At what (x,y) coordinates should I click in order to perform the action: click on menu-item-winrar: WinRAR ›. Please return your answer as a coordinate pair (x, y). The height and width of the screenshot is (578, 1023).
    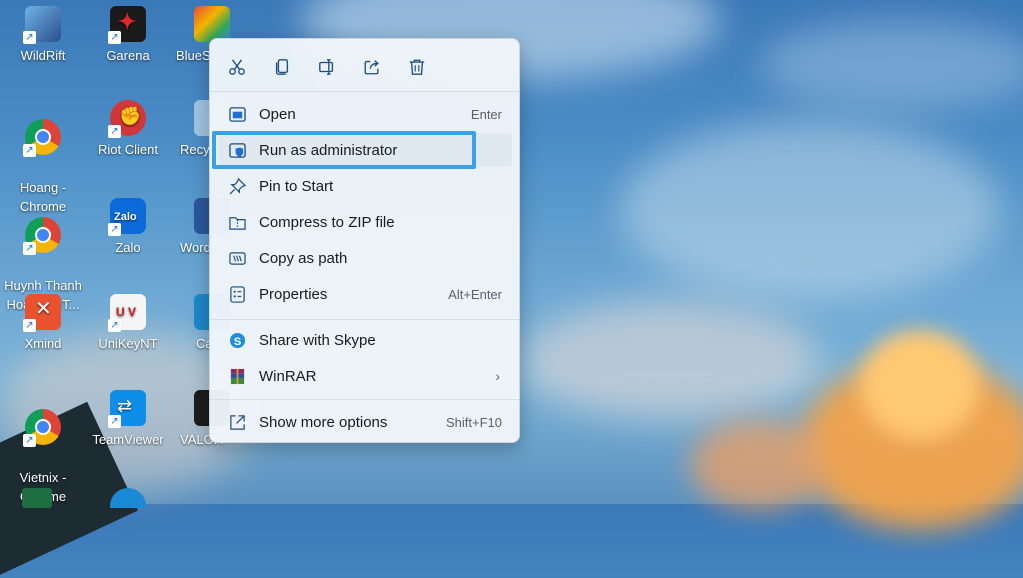
    Looking at the image, I should click on (365, 376).